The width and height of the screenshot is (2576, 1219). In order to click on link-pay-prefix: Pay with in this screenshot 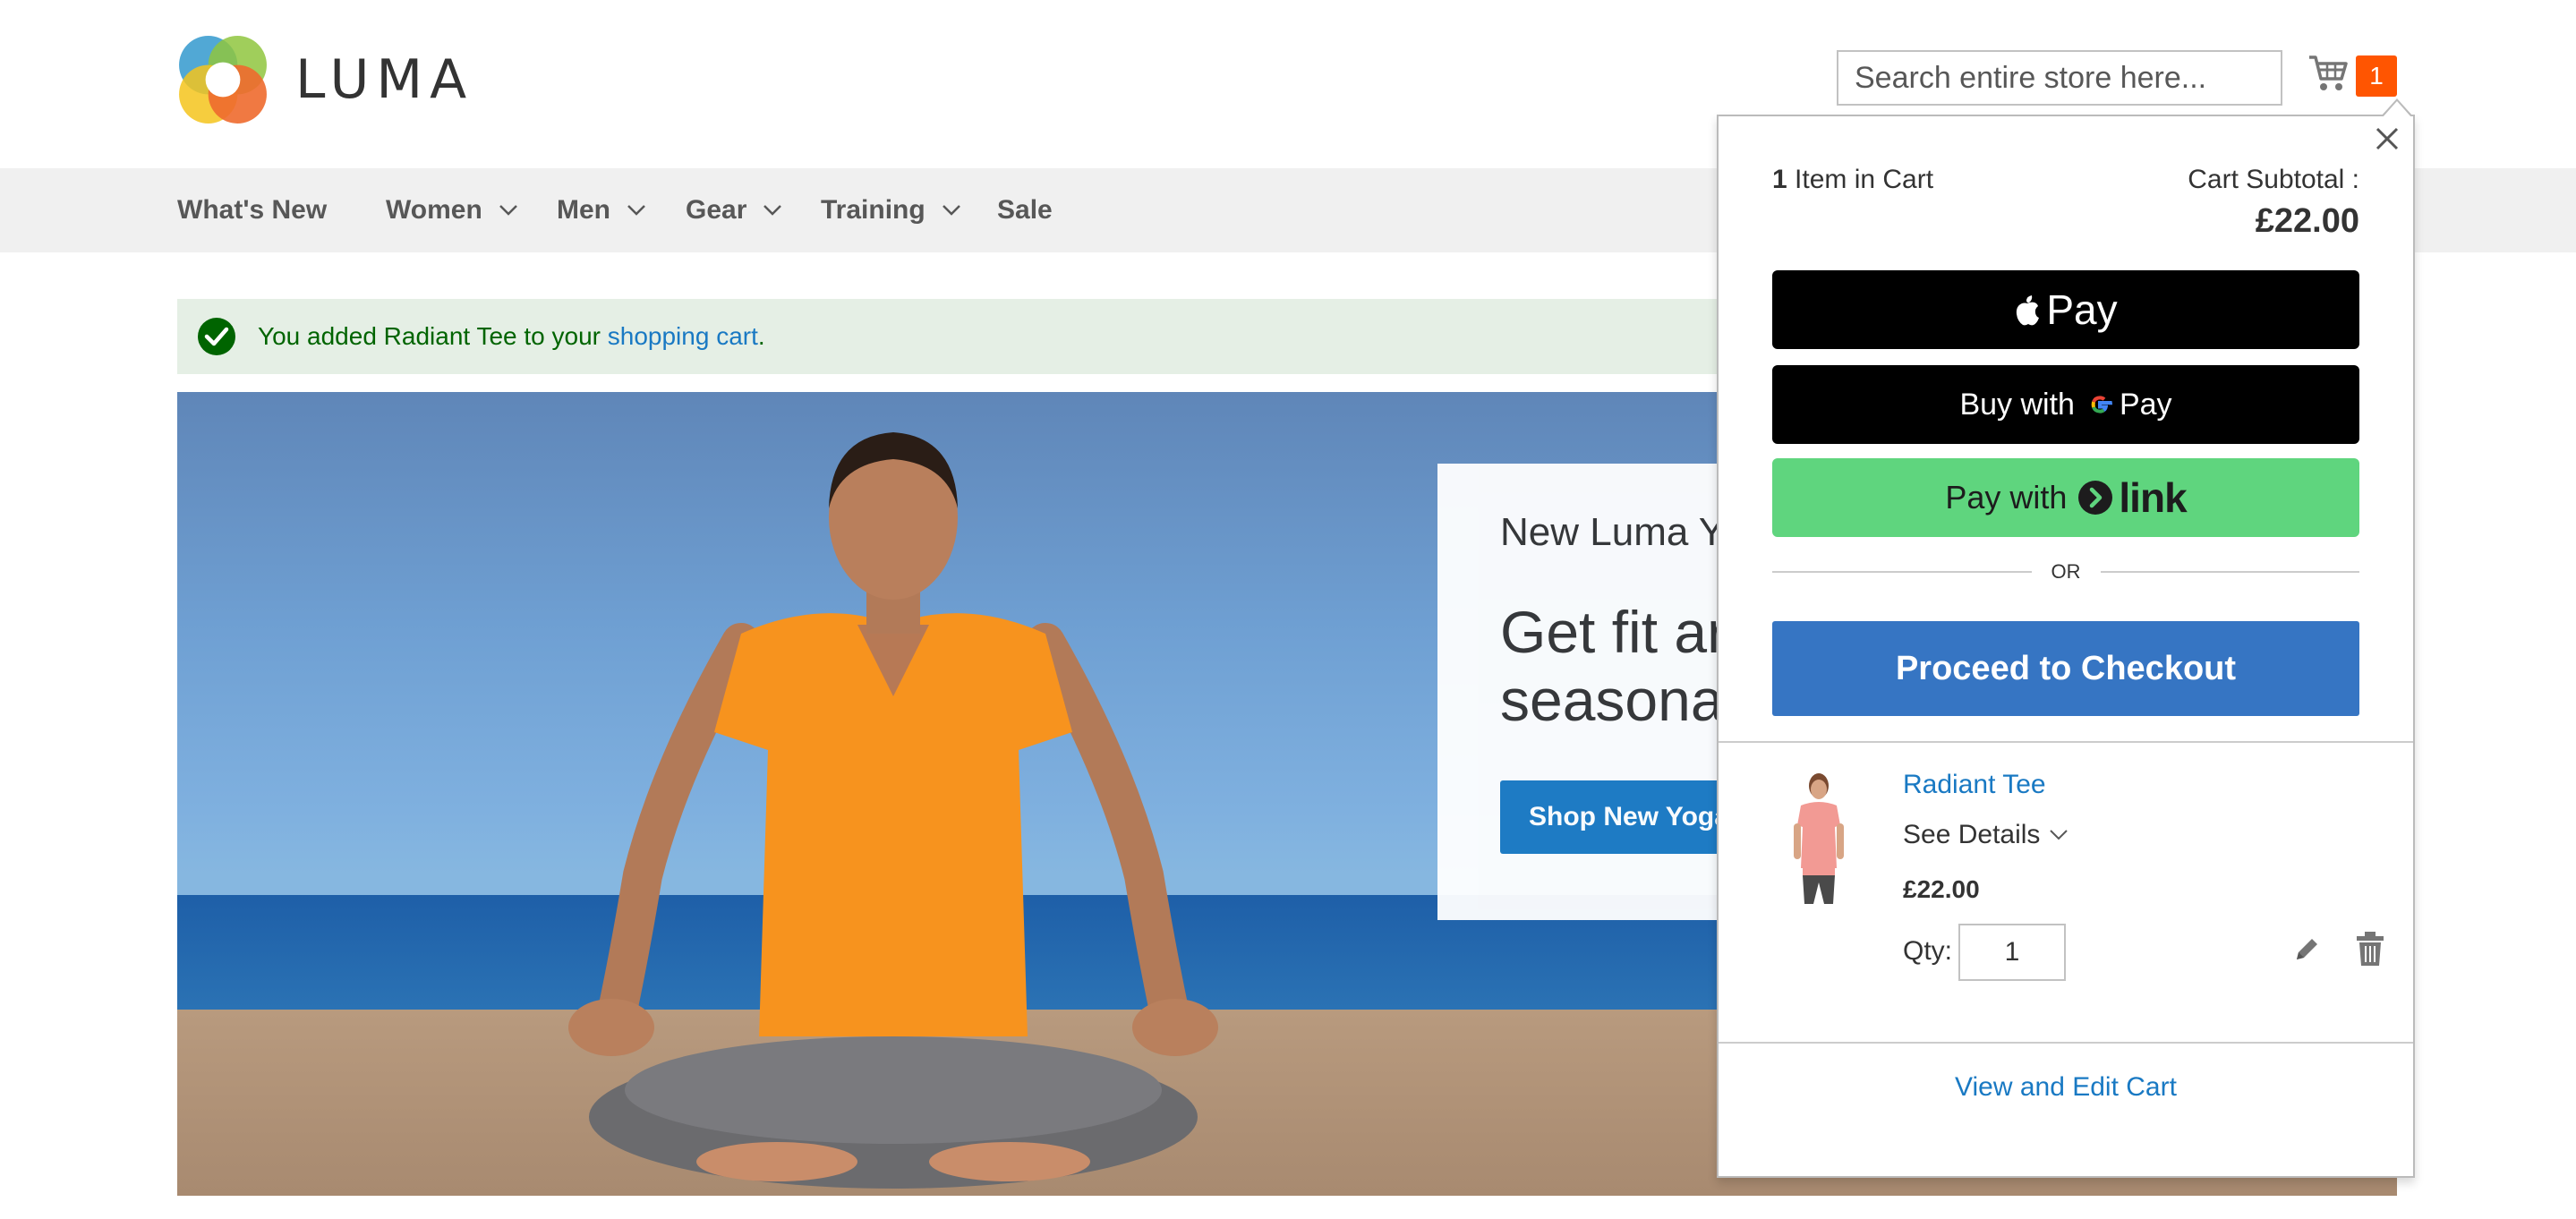, I will do `click(2006, 497)`.